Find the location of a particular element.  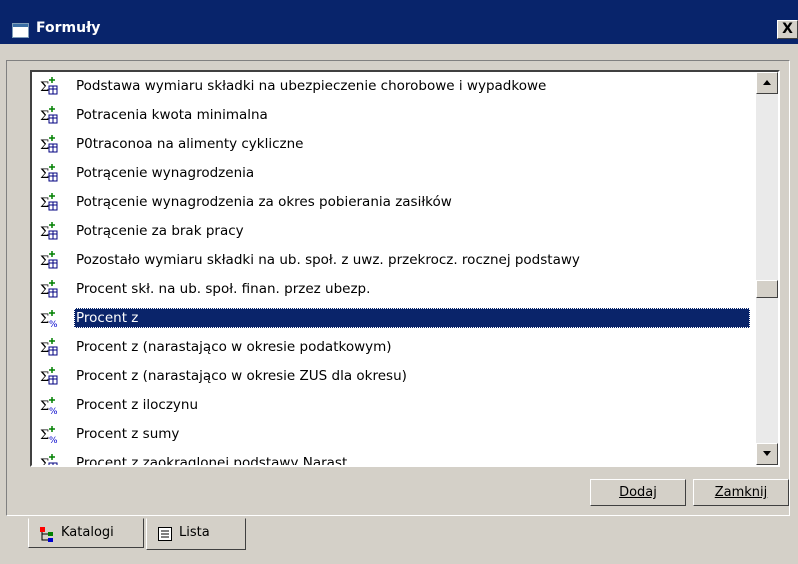

scroll-down-button is located at coordinates (767, 454).